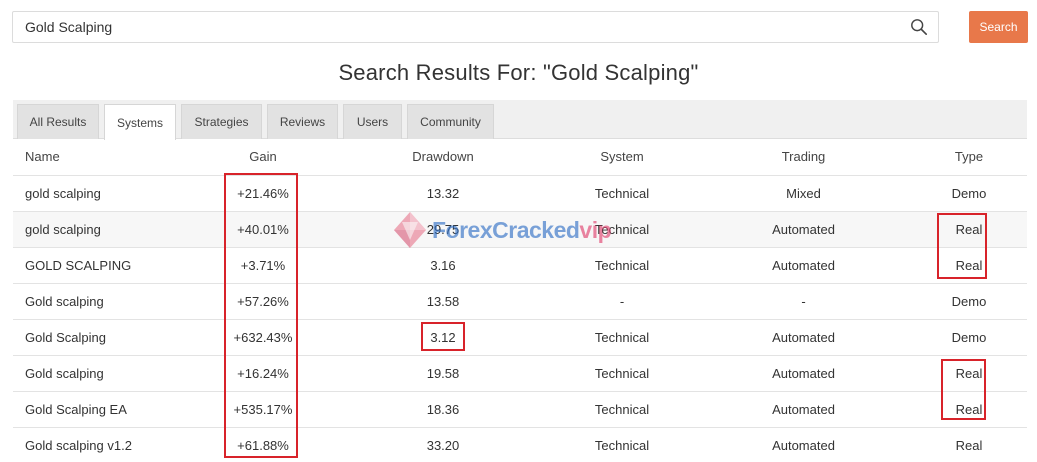 The image size is (1037, 462). Describe the element at coordinates (263, 265) in the screenshot. I see `row-gain: +3.71%` at that location.